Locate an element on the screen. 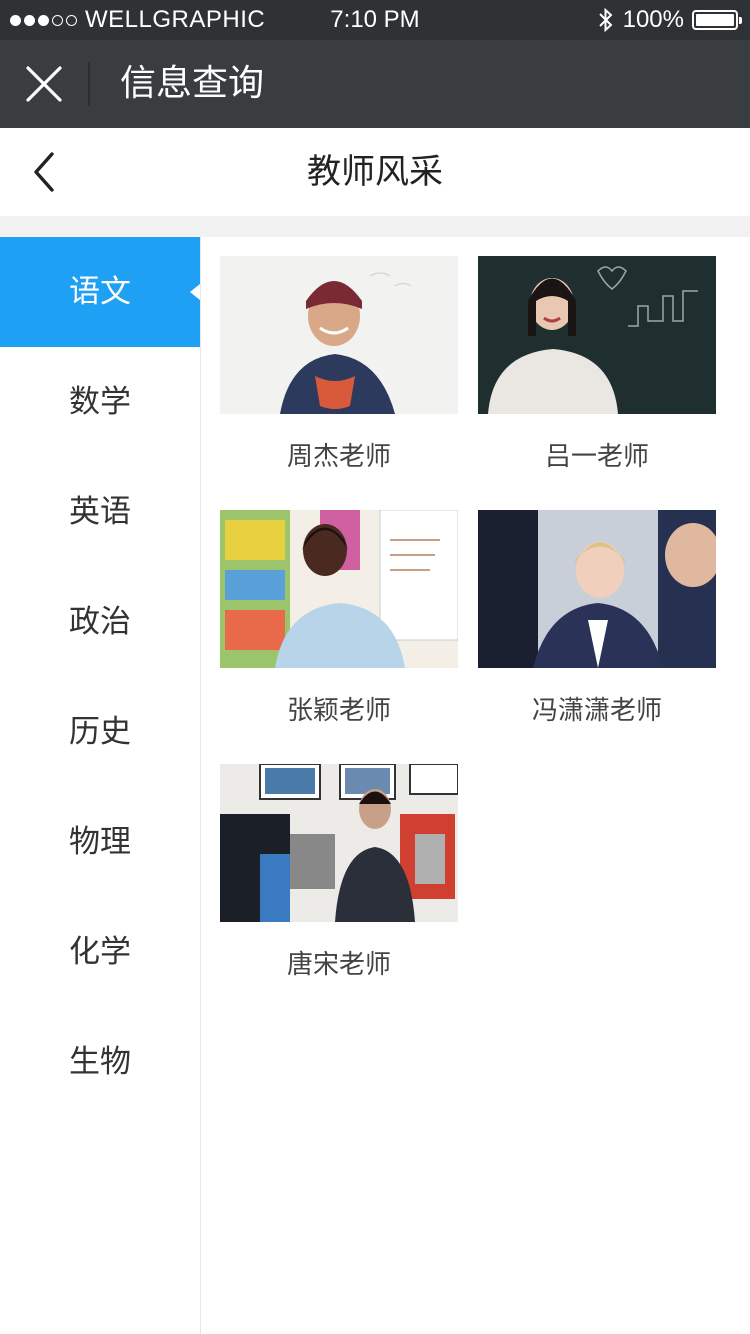  nav-bar: 信息查询 is located at coordinates (375, 84).